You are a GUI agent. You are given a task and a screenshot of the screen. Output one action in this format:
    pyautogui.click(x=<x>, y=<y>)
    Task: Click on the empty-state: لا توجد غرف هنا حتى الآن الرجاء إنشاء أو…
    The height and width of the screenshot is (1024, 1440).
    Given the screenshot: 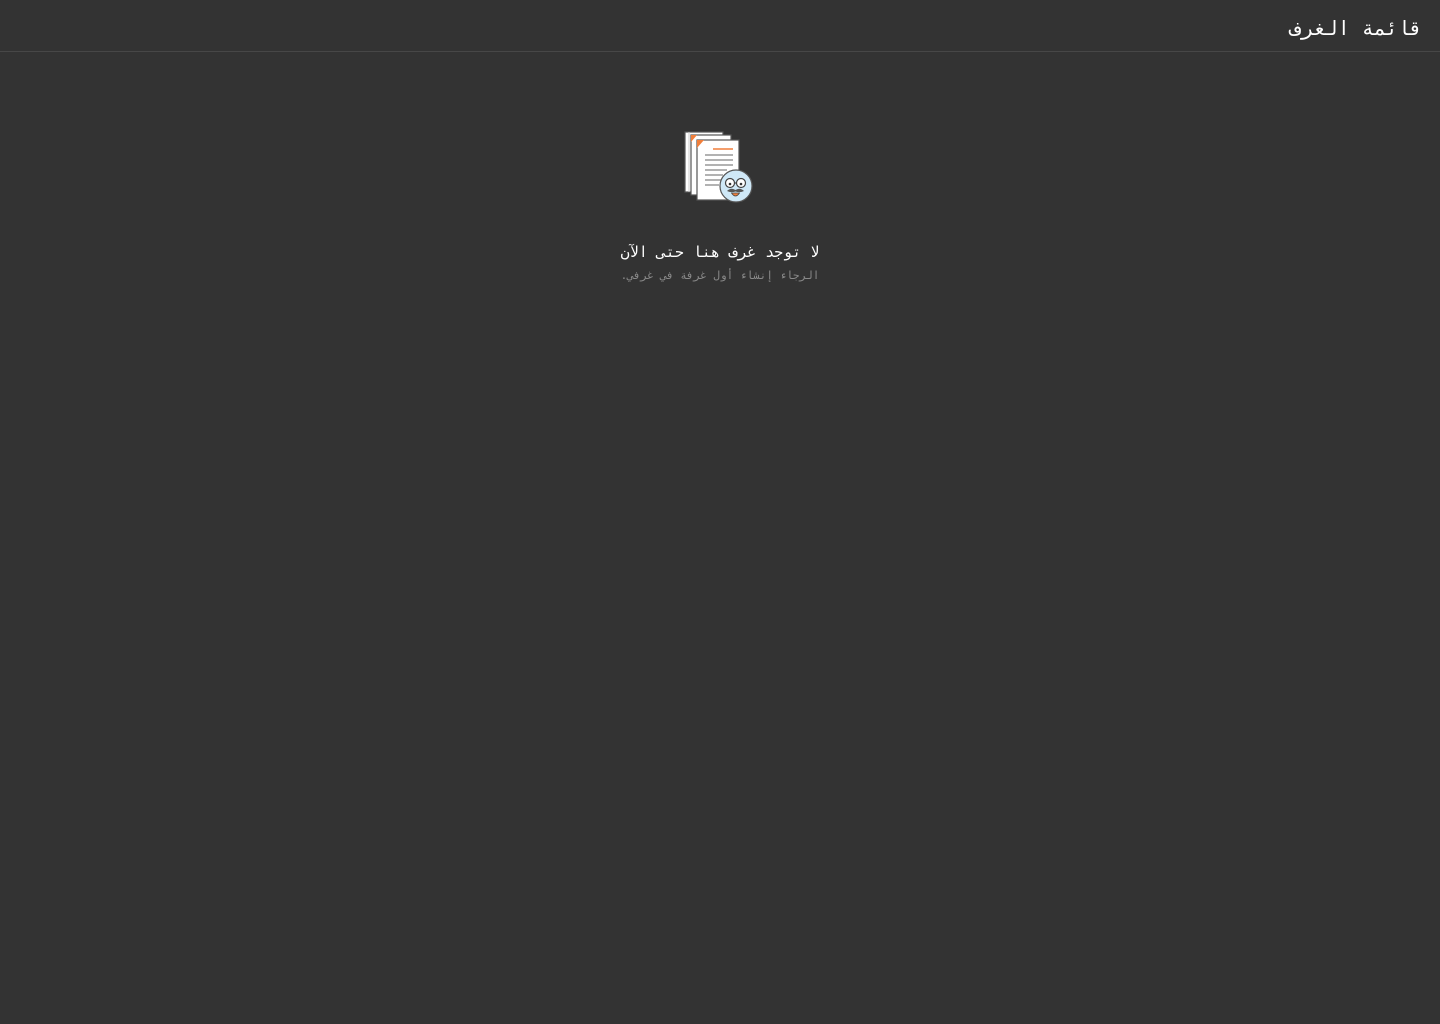 What is the action you would take?
    pyautogui.click(x=720, y=206)
    